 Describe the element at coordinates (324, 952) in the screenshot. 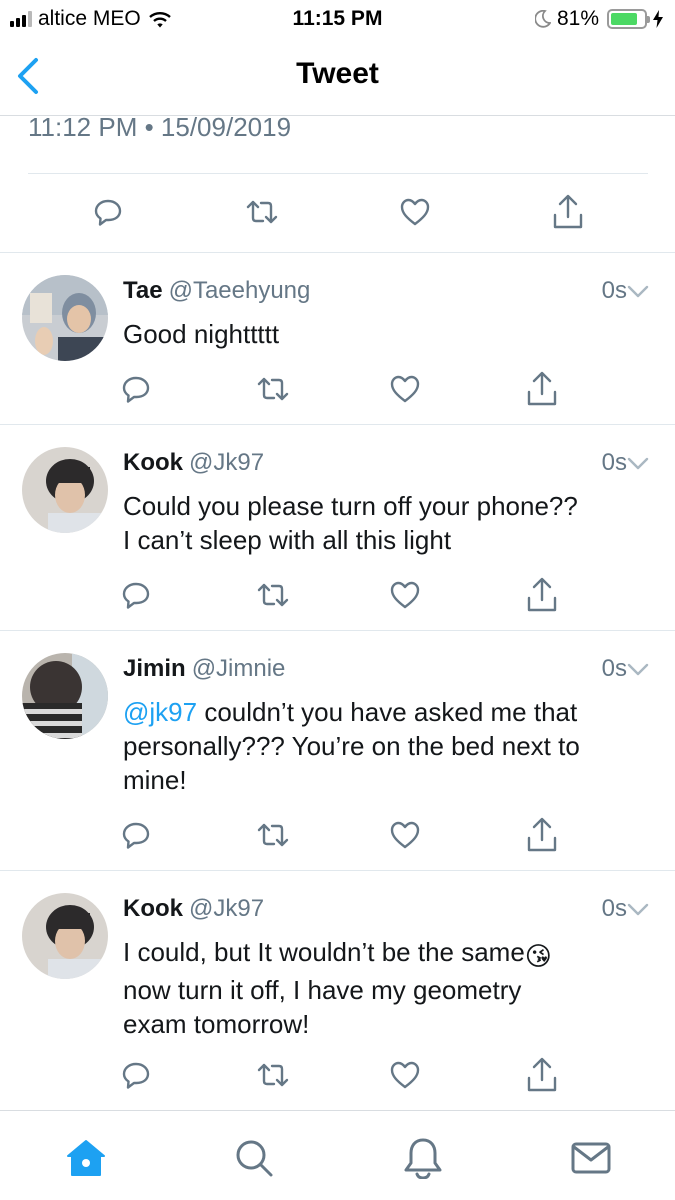

I see `tweet-text-segment: I could, but It wouldn’t be the same` at that location.